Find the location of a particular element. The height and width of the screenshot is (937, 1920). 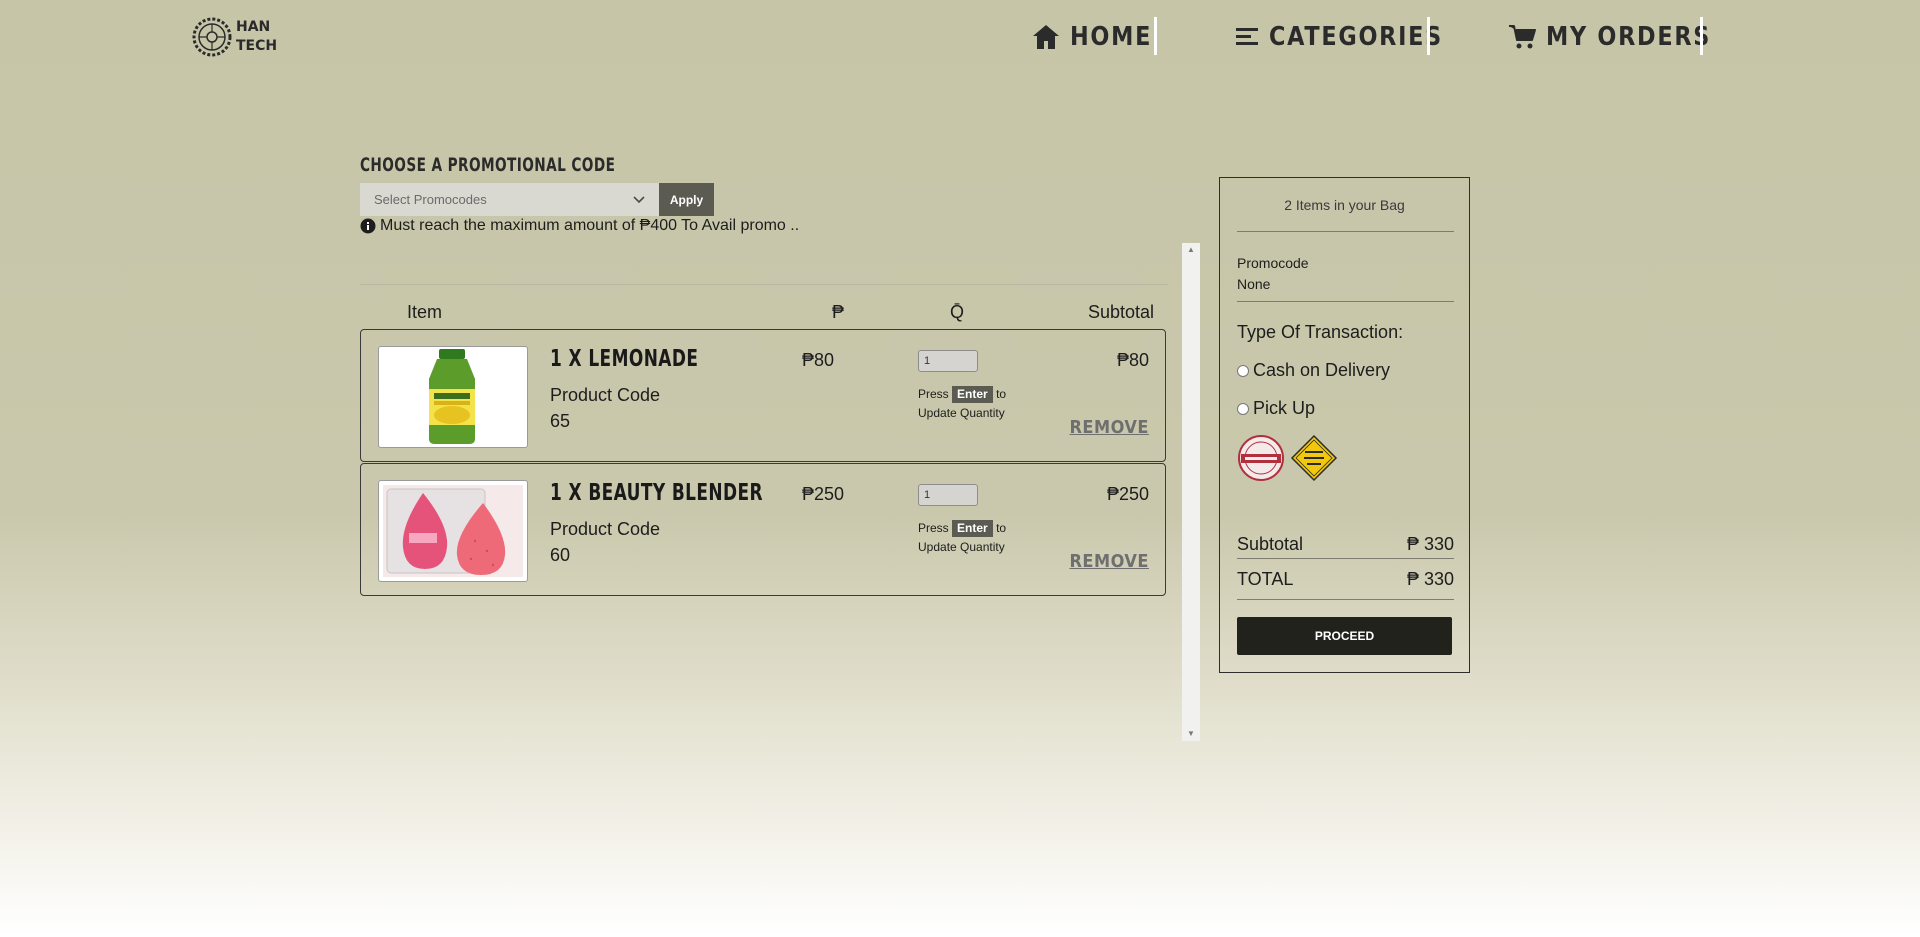

home-icon is located at coordinates (1046, 37).